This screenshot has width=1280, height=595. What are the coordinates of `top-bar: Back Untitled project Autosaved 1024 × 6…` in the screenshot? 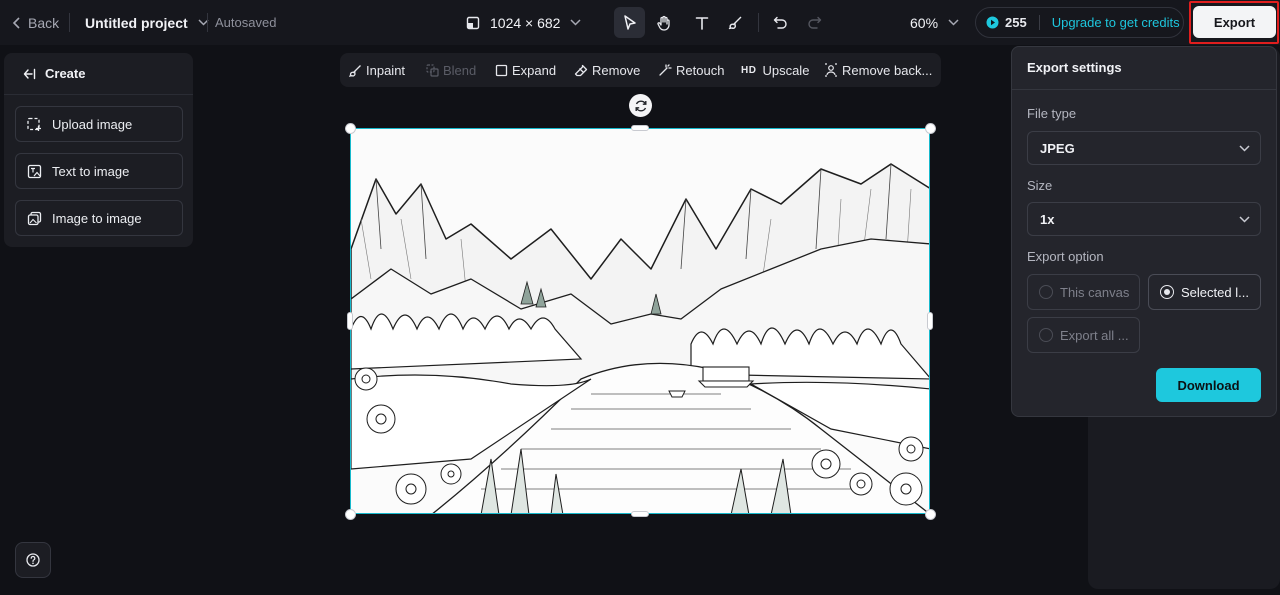 It's located at (640, 22).